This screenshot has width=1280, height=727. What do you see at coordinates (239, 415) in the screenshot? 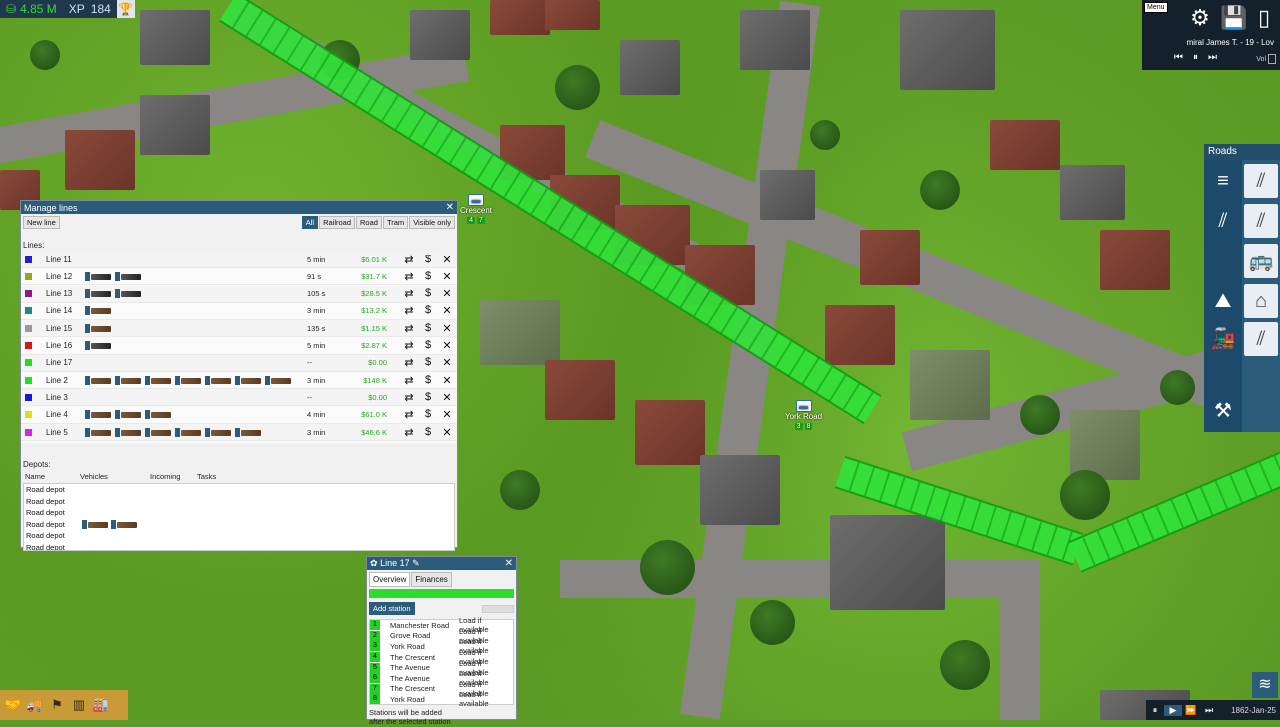
I see `line-row: Line 4 4 min $61.0 K ⇄ $ ✕` at bounding box center [239, 415].